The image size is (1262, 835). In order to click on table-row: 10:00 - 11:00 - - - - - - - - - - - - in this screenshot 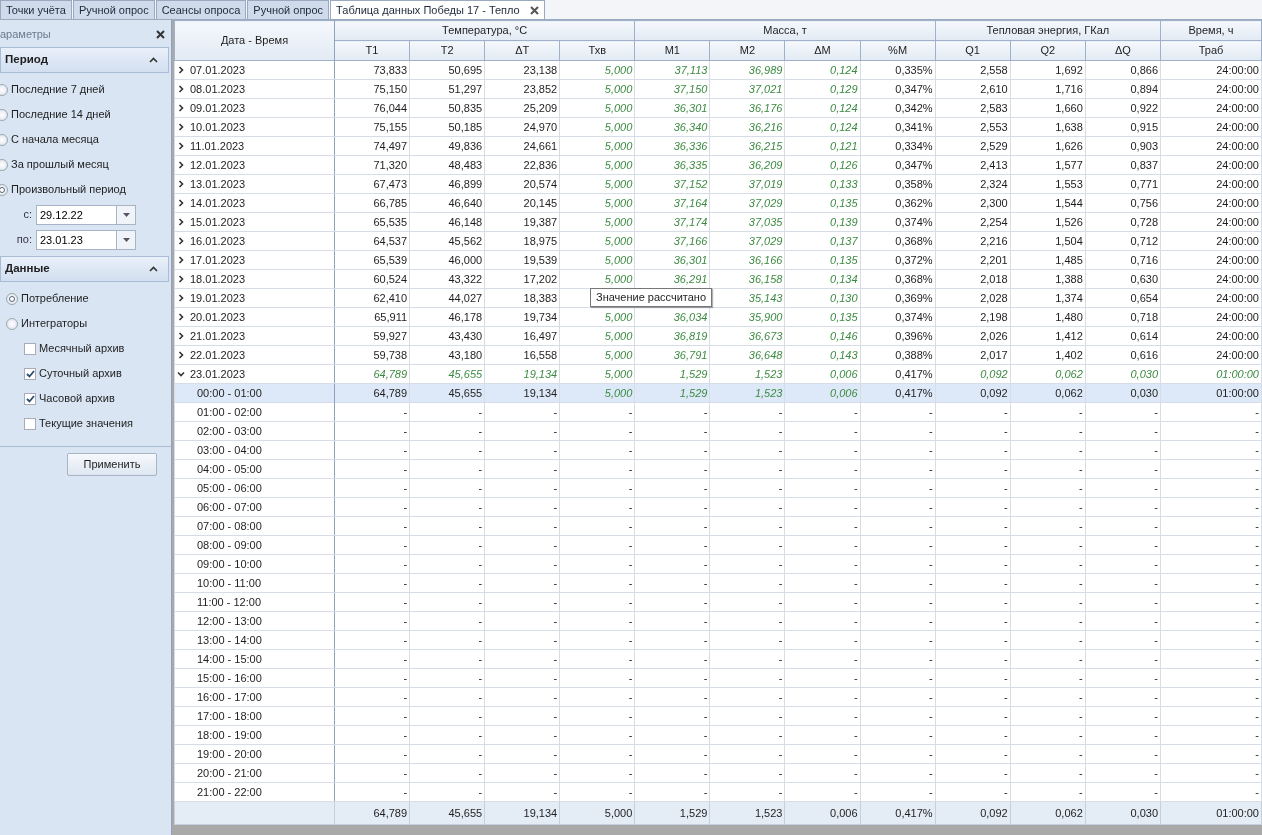, I will do `click(718, 583)`.